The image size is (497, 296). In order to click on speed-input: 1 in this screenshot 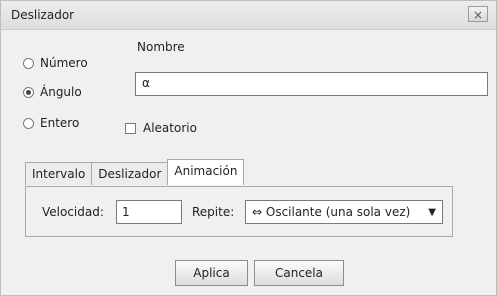, I will do `click(149, 212)`.